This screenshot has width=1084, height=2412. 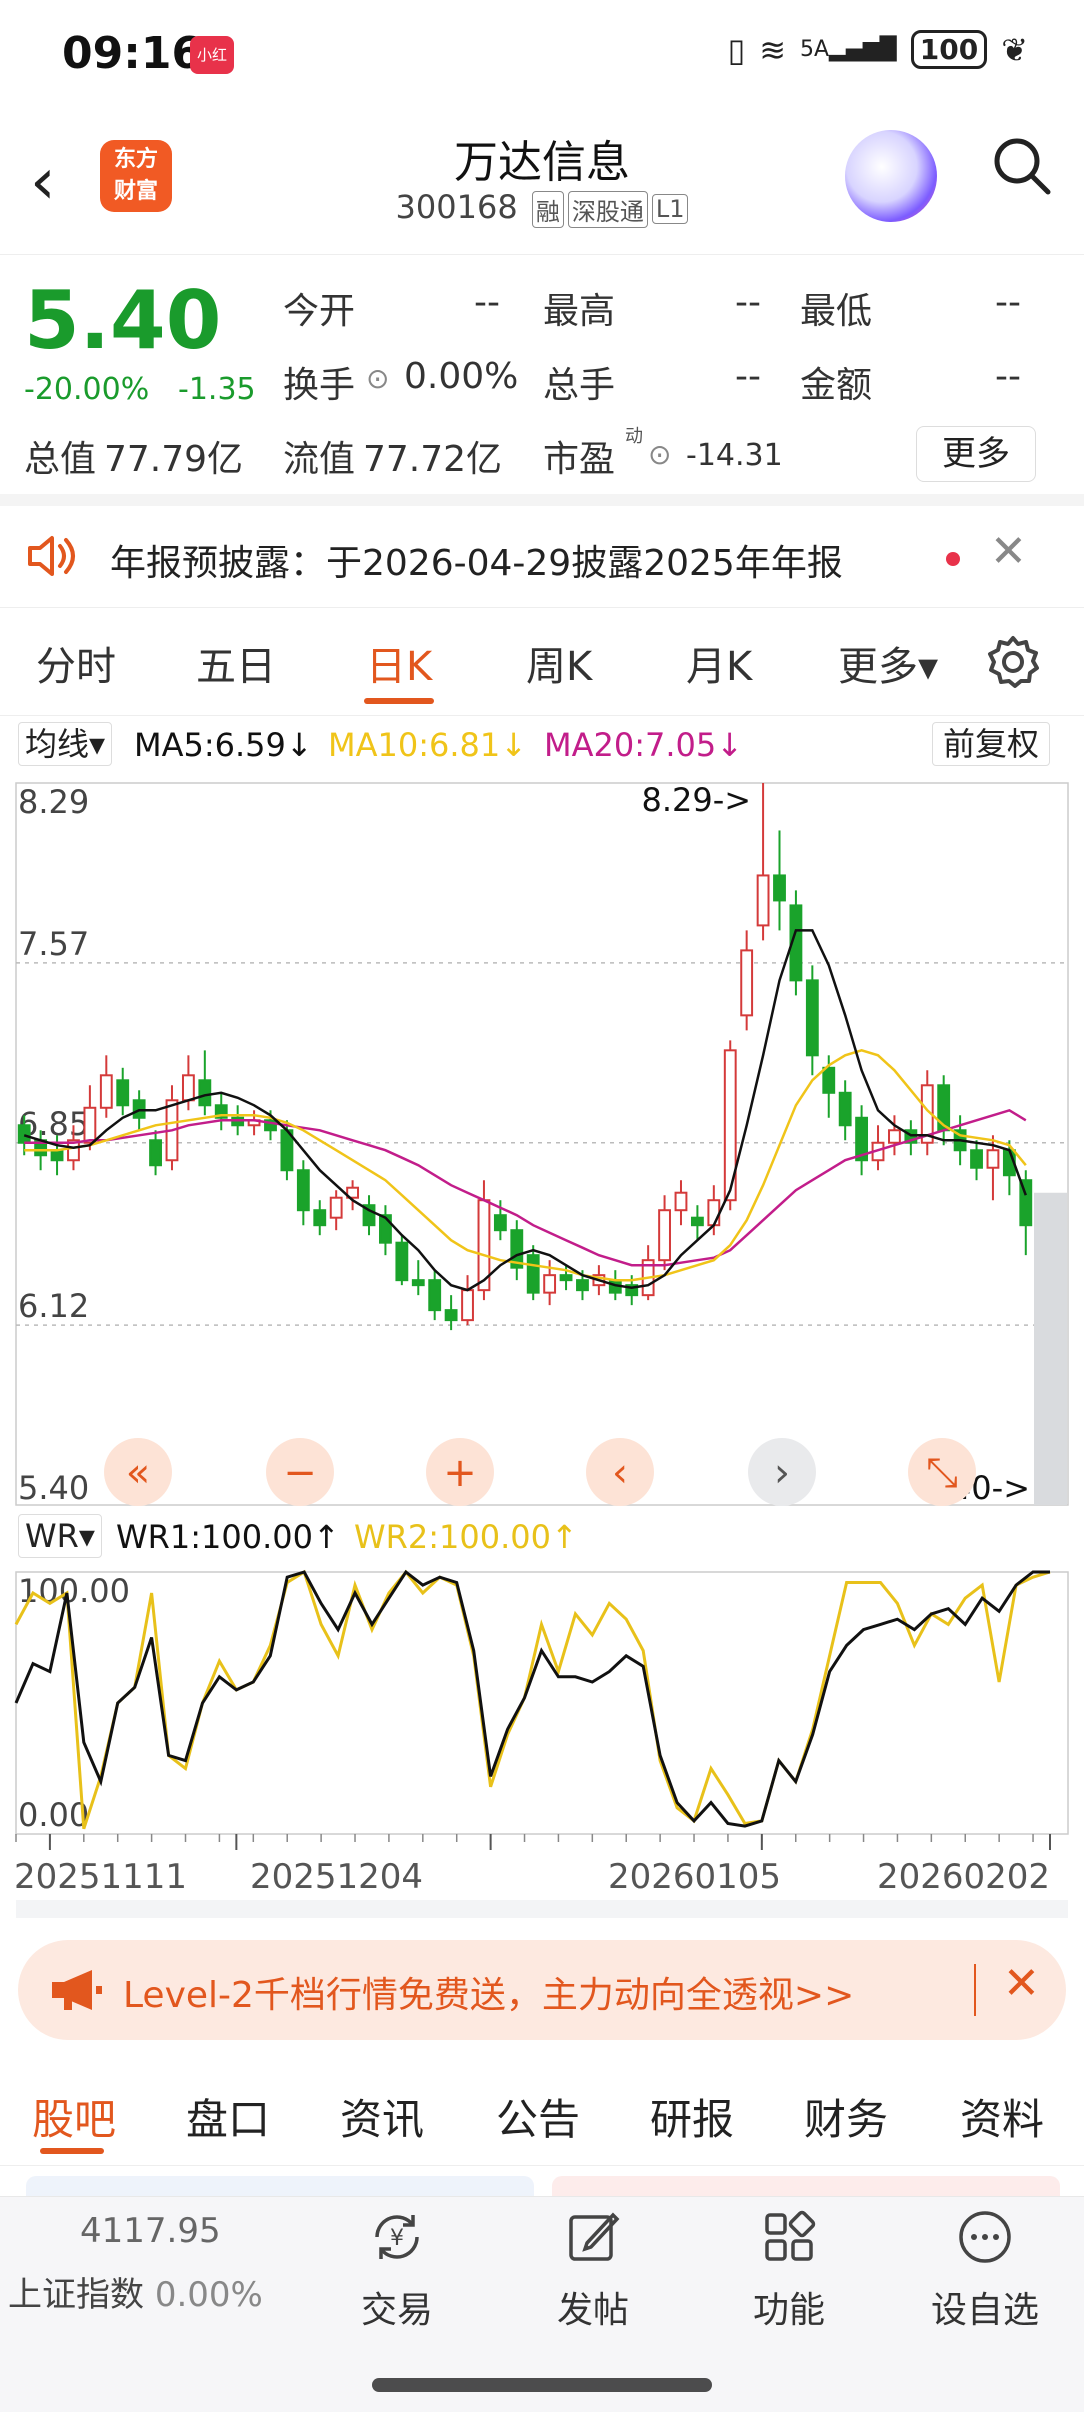 What do you see at coordinates (991, 744) in the screenshot?
I see `adjust-selector: 前复权` at bounding box center [991, 744].